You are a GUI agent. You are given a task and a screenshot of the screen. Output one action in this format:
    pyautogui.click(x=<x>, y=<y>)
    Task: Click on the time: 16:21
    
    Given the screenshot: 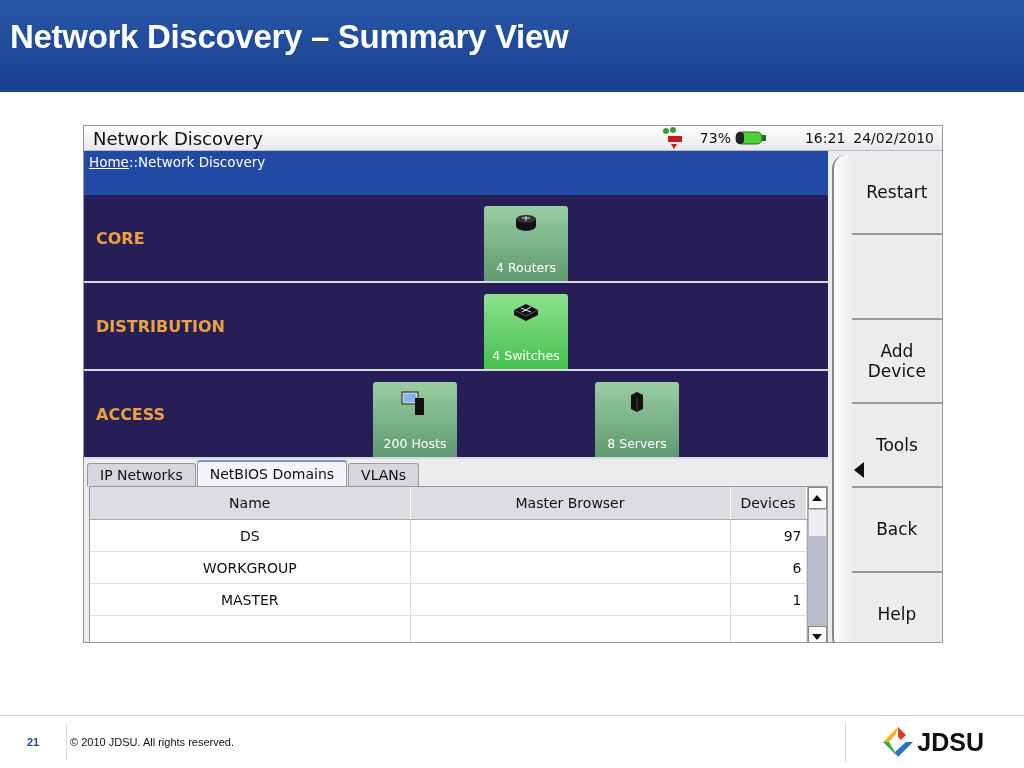 What is the action you would take?
    pyautogui.click(x=825, y=138)
    